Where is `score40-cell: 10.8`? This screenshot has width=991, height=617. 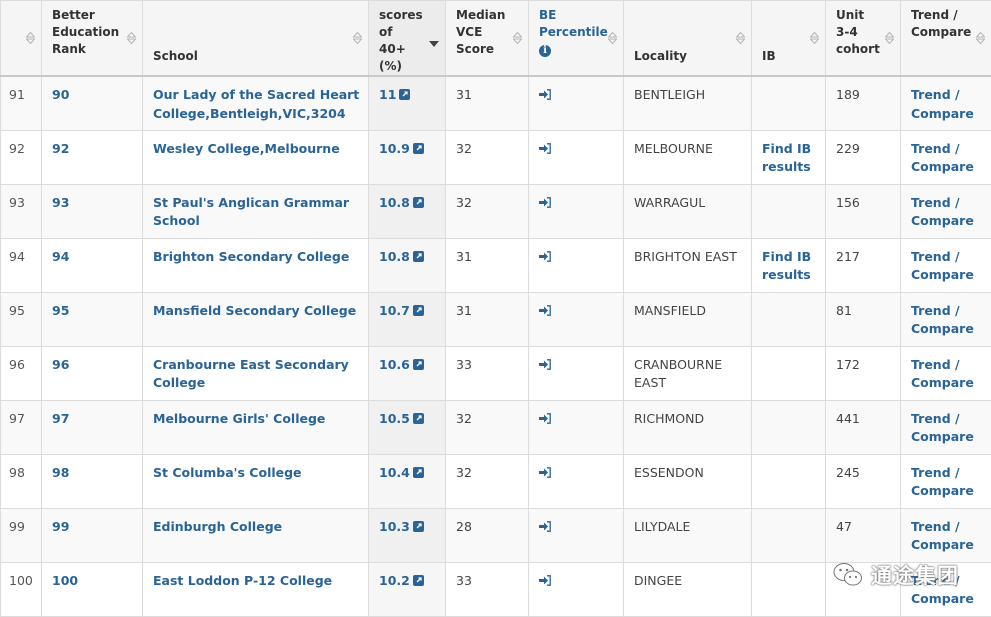
score40-cell: 10.8 is located at coordinates (407, 265).